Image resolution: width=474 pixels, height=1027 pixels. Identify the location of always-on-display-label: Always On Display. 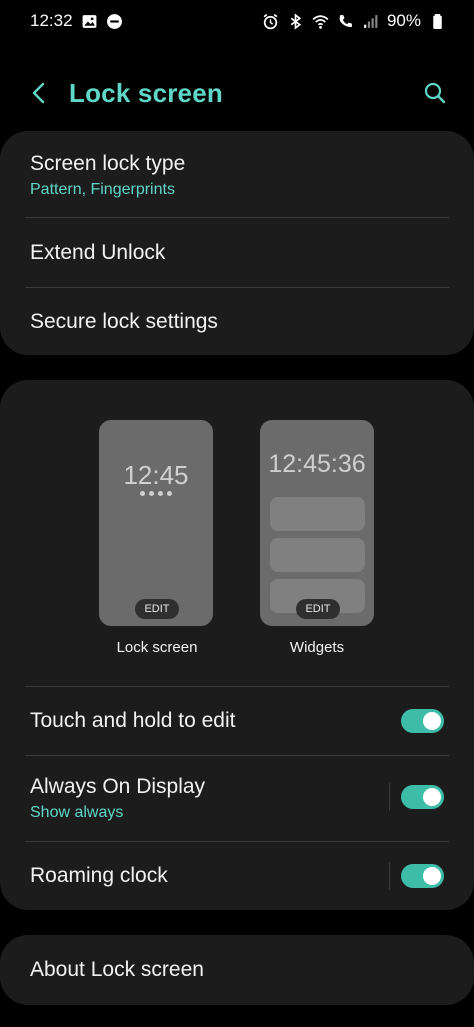
(118, 786).